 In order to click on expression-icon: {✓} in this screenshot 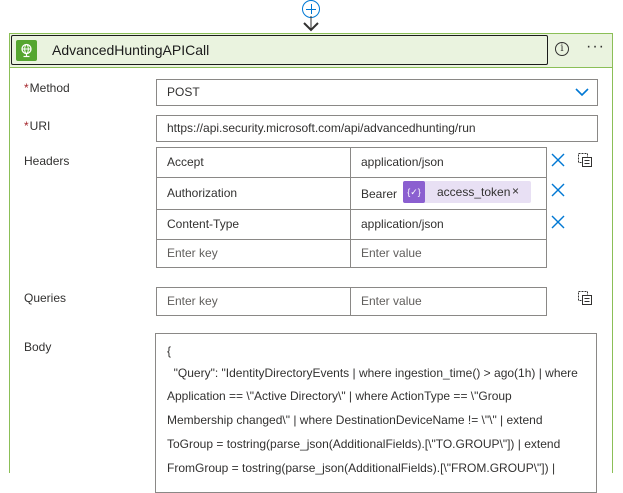, I will do `click(414, 192)`.